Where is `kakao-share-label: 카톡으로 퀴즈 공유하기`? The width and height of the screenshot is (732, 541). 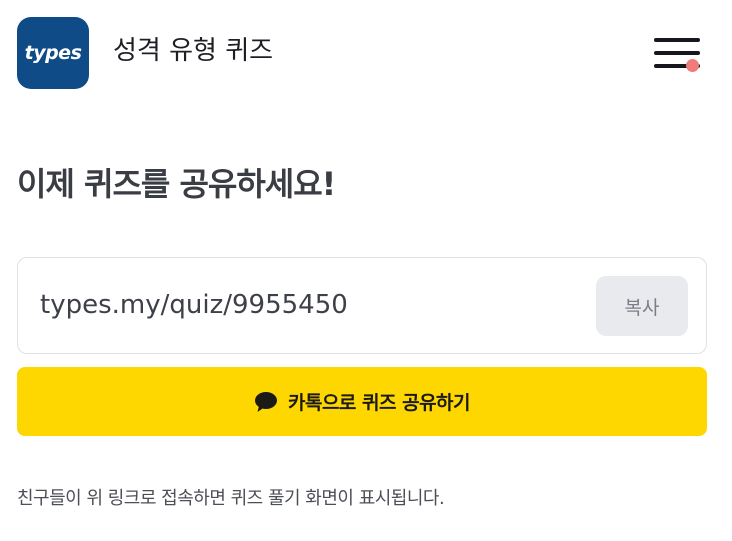 kakao-share-label: 카톡으로 퀴즈 공유하기 is located at coordinates (379, 403).